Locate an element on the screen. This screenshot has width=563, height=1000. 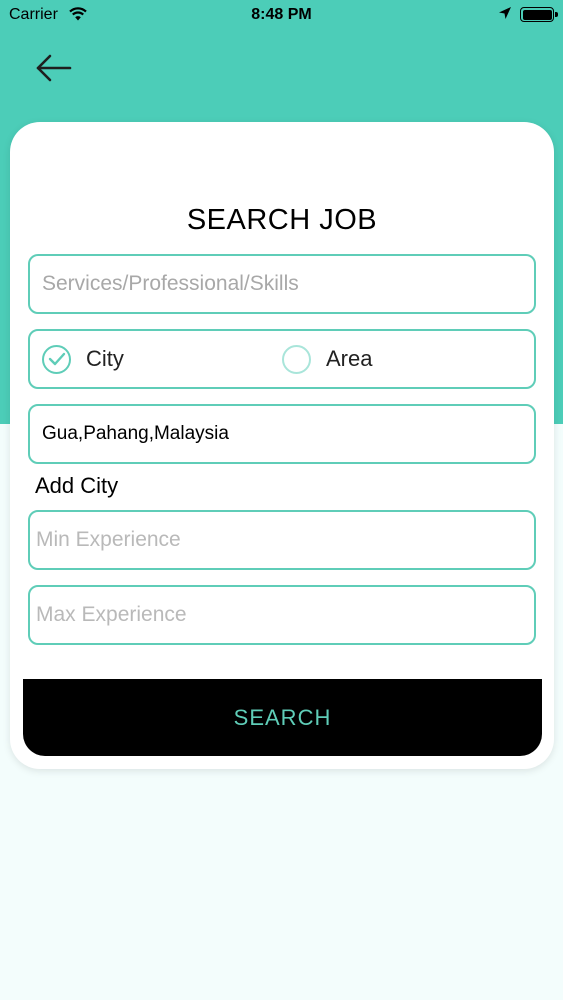
skills-input is located at coordinates (282, 284).